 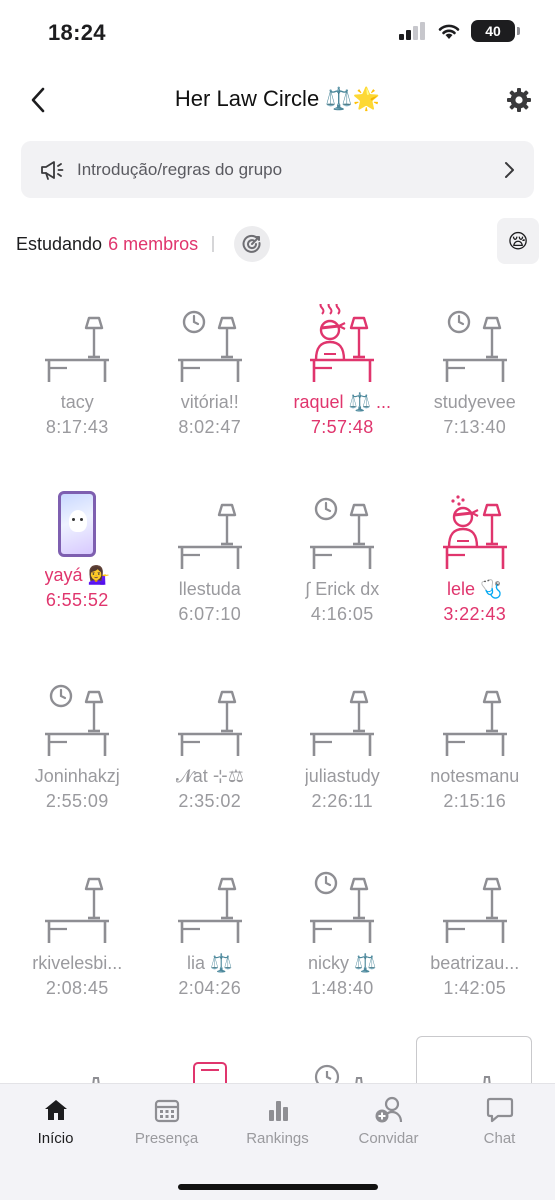 I want to click on tab-rankings: Rankings, so click(x=277, y=1124).